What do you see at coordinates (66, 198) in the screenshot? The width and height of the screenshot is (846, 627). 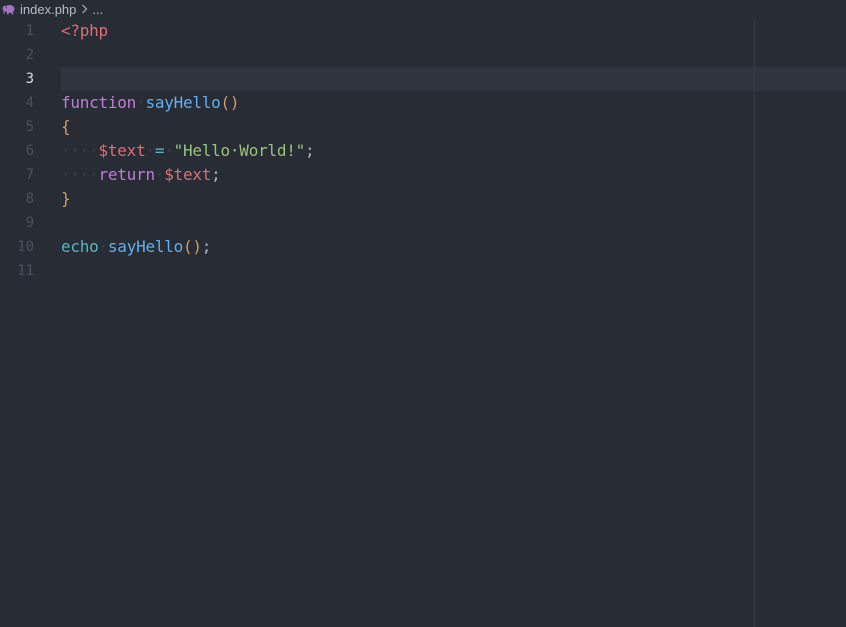 I see `code-token: }` at bounding box center [66, 198].